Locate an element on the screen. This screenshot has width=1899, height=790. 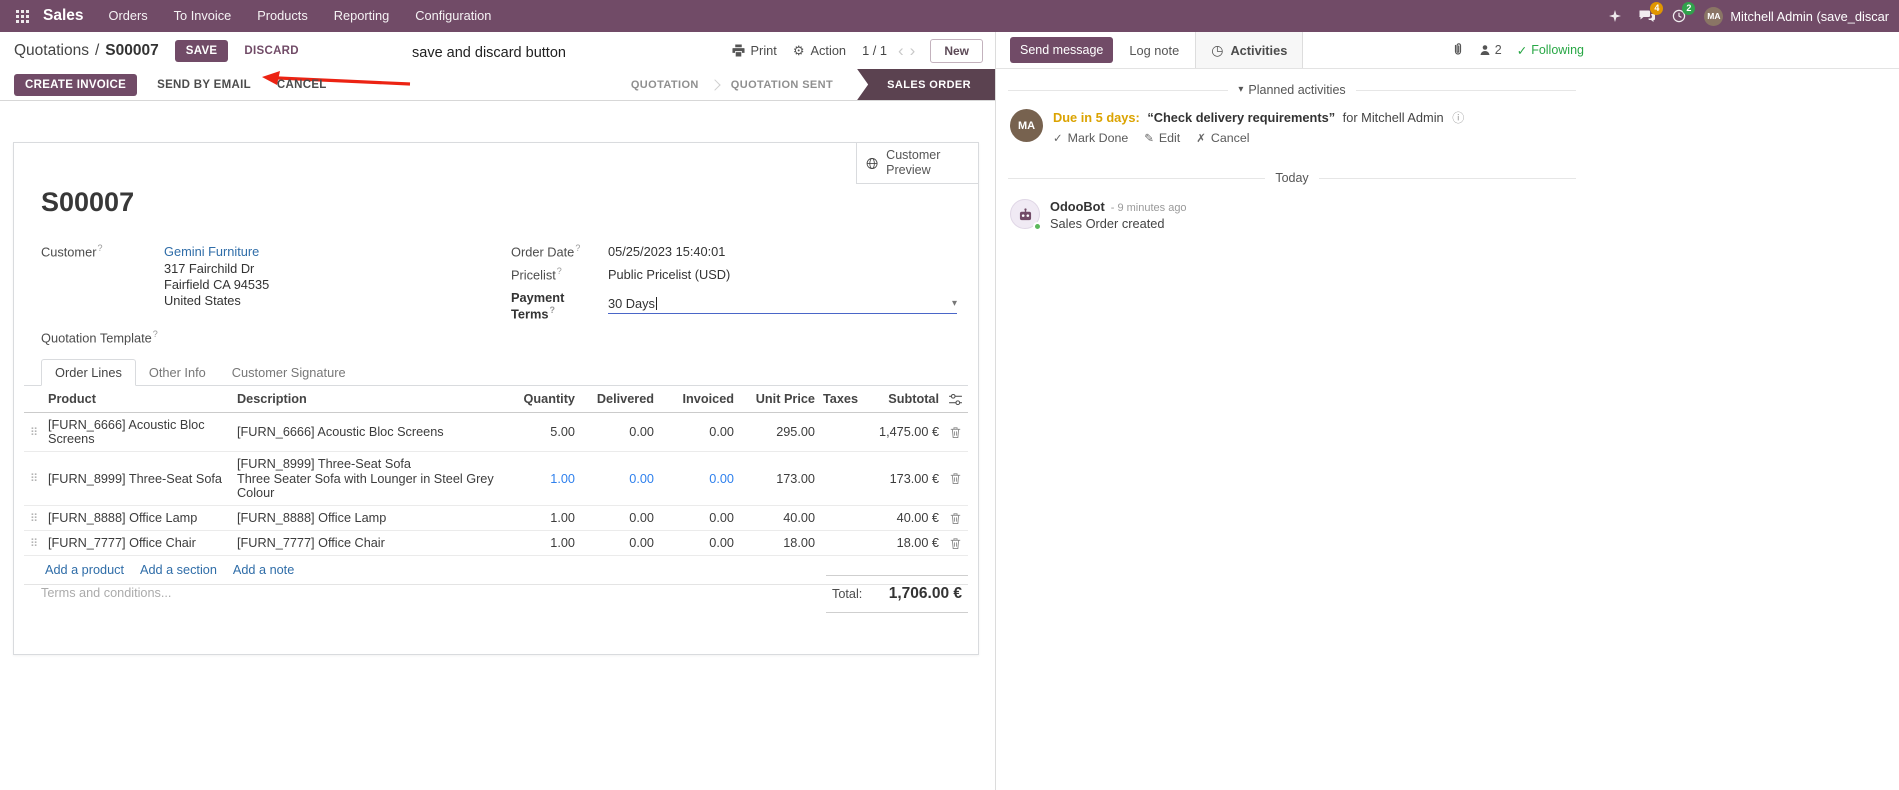
cell-unit-price: 295.00 is located at coordinates (778, 432).